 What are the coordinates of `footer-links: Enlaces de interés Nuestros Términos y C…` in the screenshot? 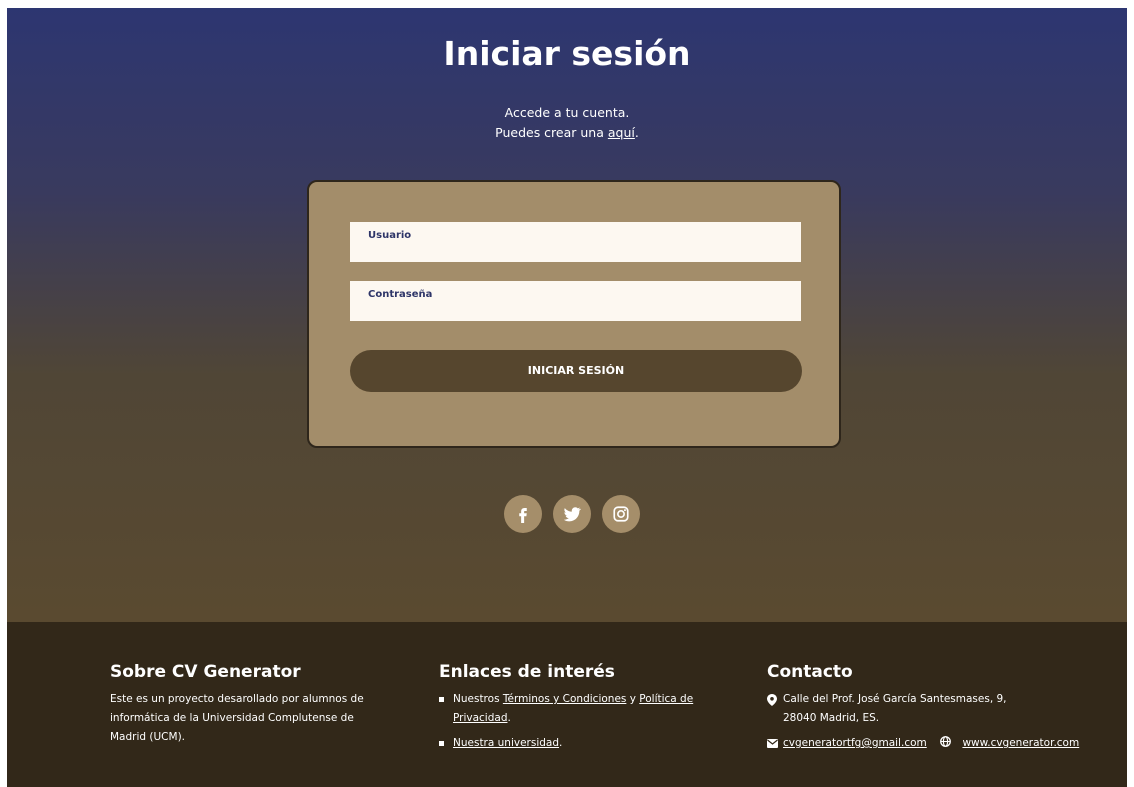 It's located at (589, 707).